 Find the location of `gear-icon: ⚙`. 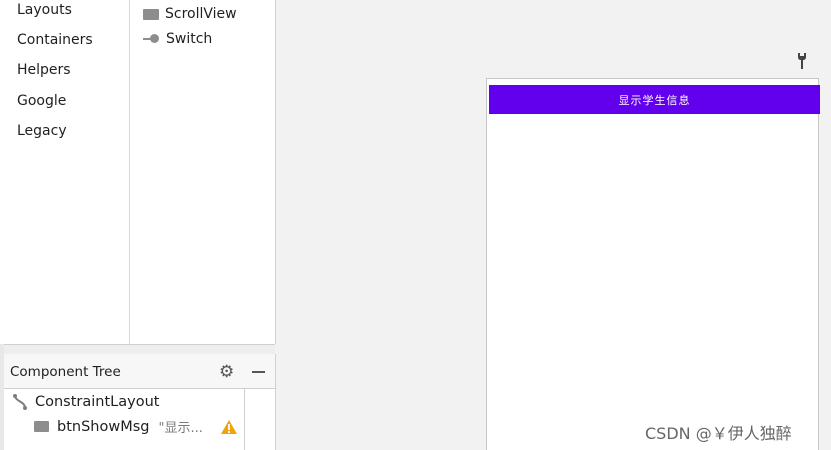

gear-icon: ⚙ is located at coordinates (226, 372).